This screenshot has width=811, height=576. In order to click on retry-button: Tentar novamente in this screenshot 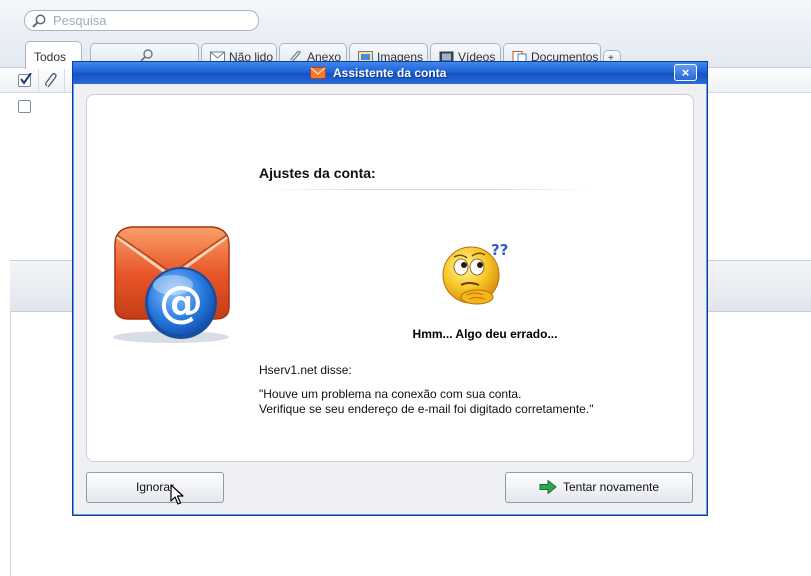, I will do `click(599, 487)`.